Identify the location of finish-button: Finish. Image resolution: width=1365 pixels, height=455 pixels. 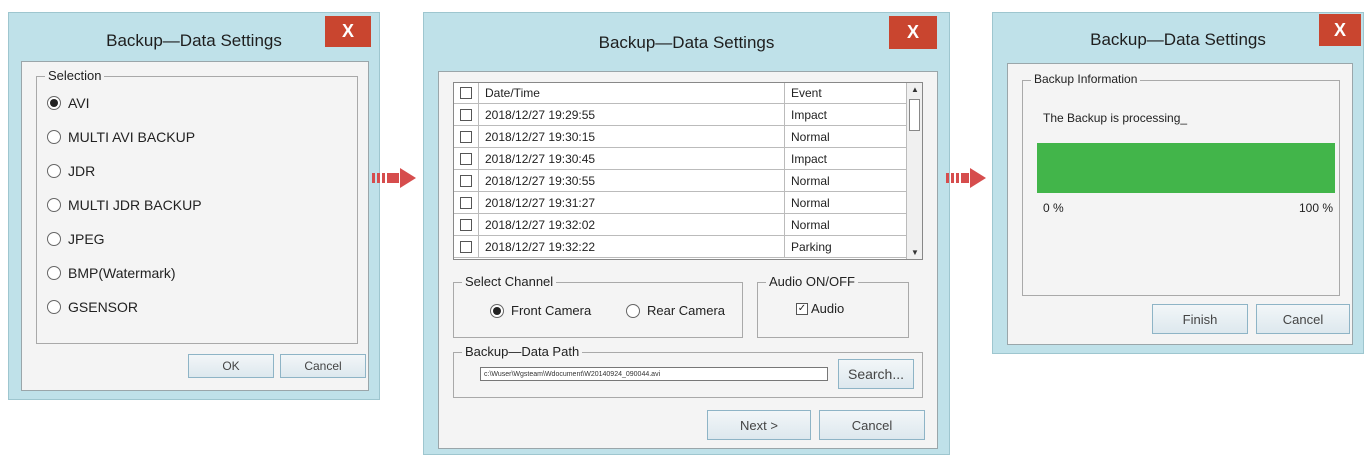
(1200, 319).